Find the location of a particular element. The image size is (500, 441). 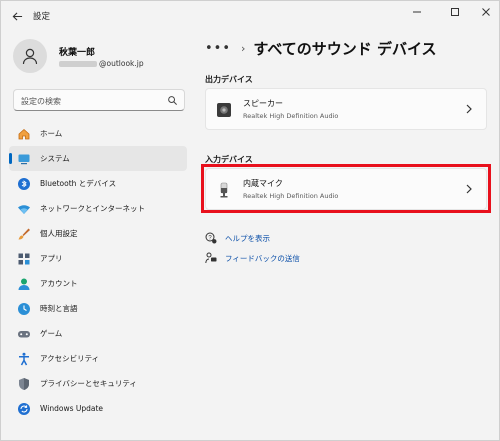

minimize-button is located at coordinates (417, 12).